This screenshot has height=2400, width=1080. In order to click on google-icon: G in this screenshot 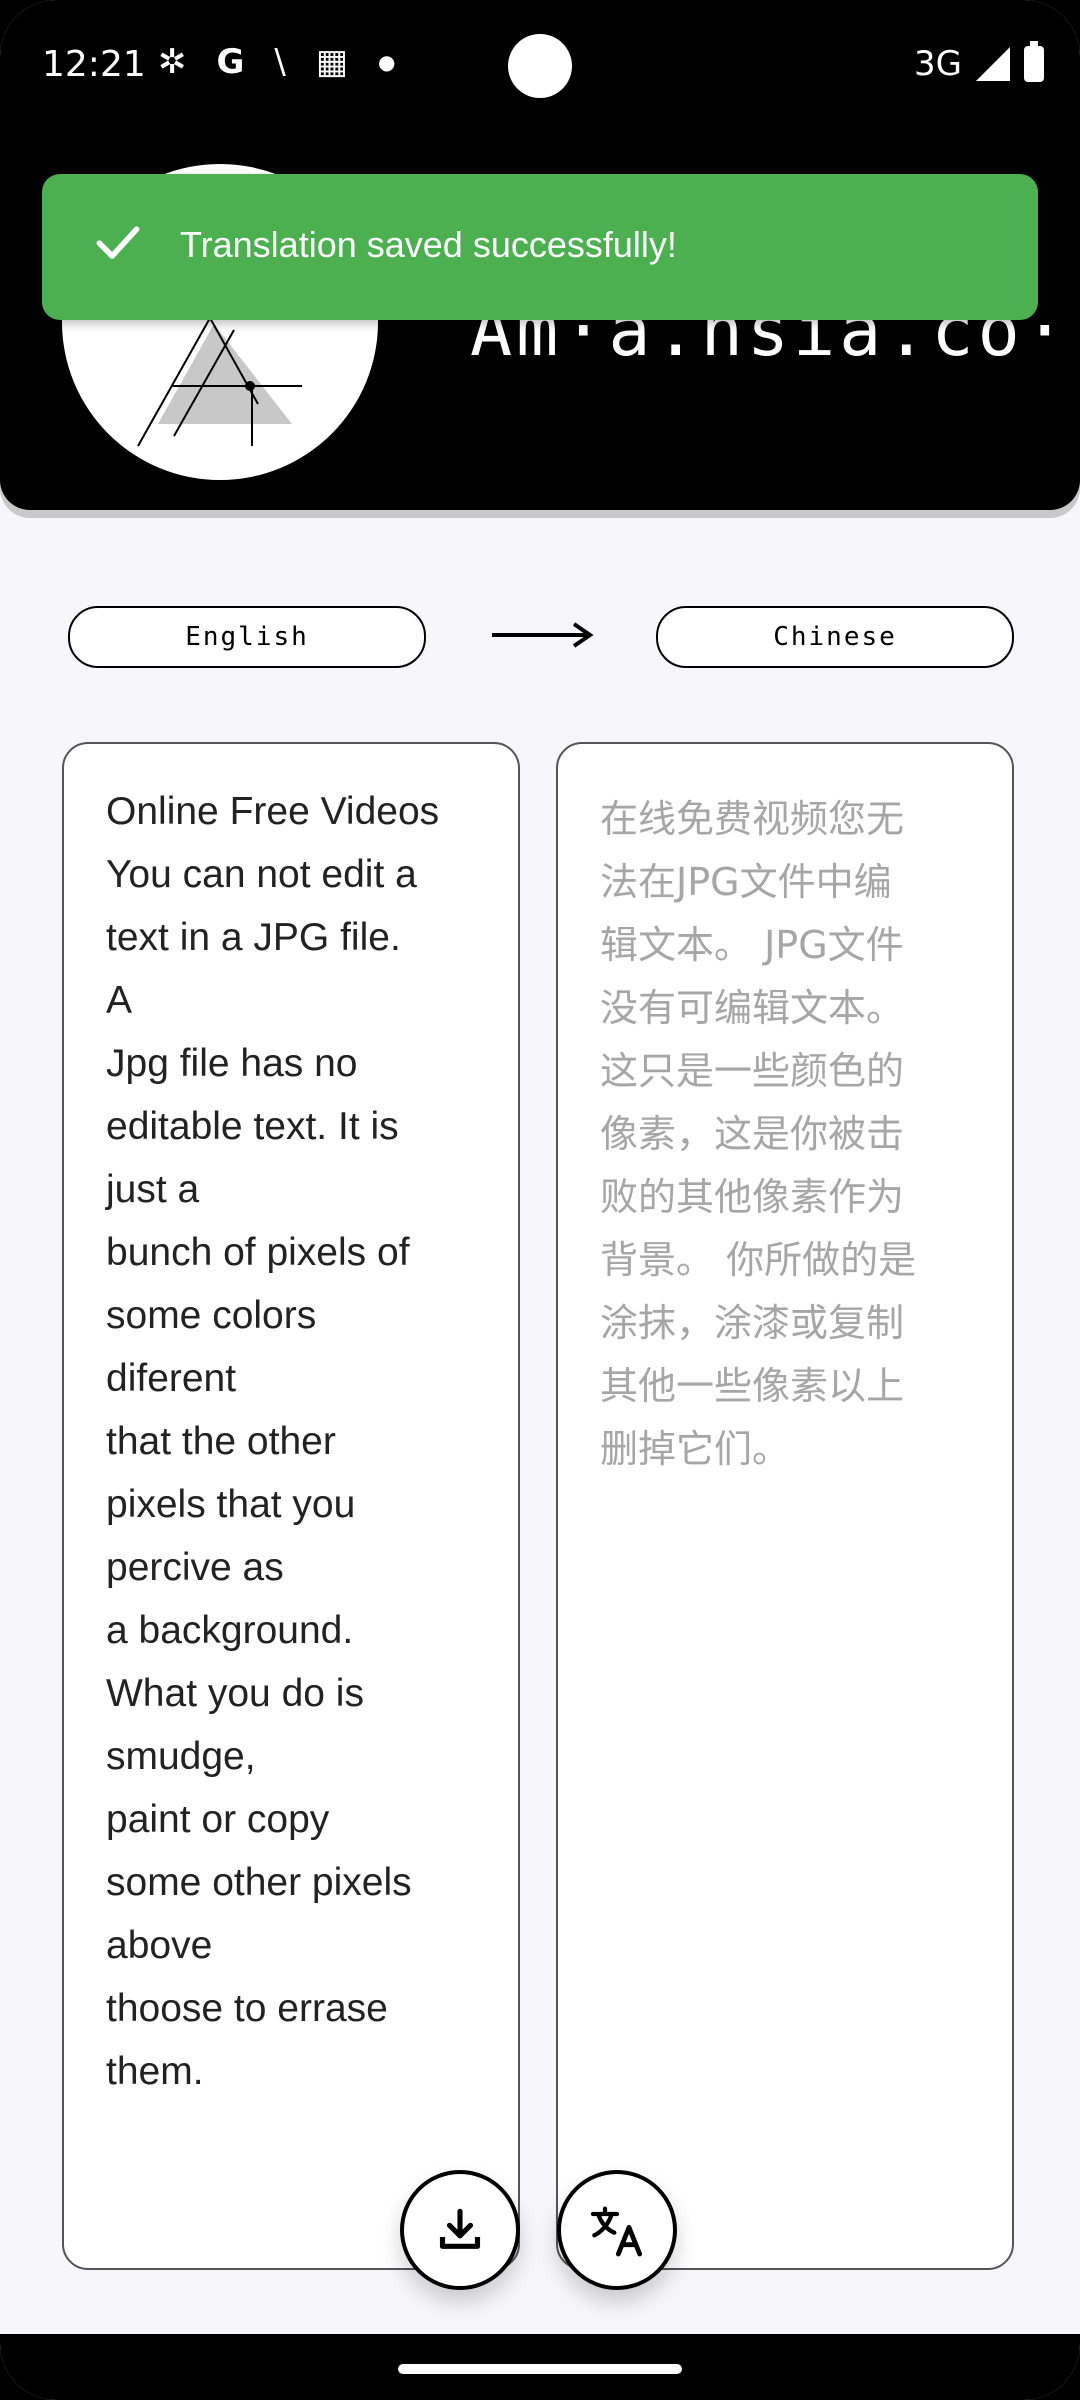, I will do `click(230, 62)`.